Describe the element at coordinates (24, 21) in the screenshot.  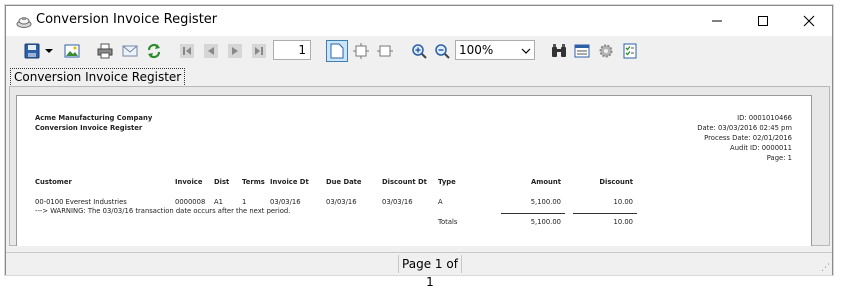
I see `app-icon` at that location.